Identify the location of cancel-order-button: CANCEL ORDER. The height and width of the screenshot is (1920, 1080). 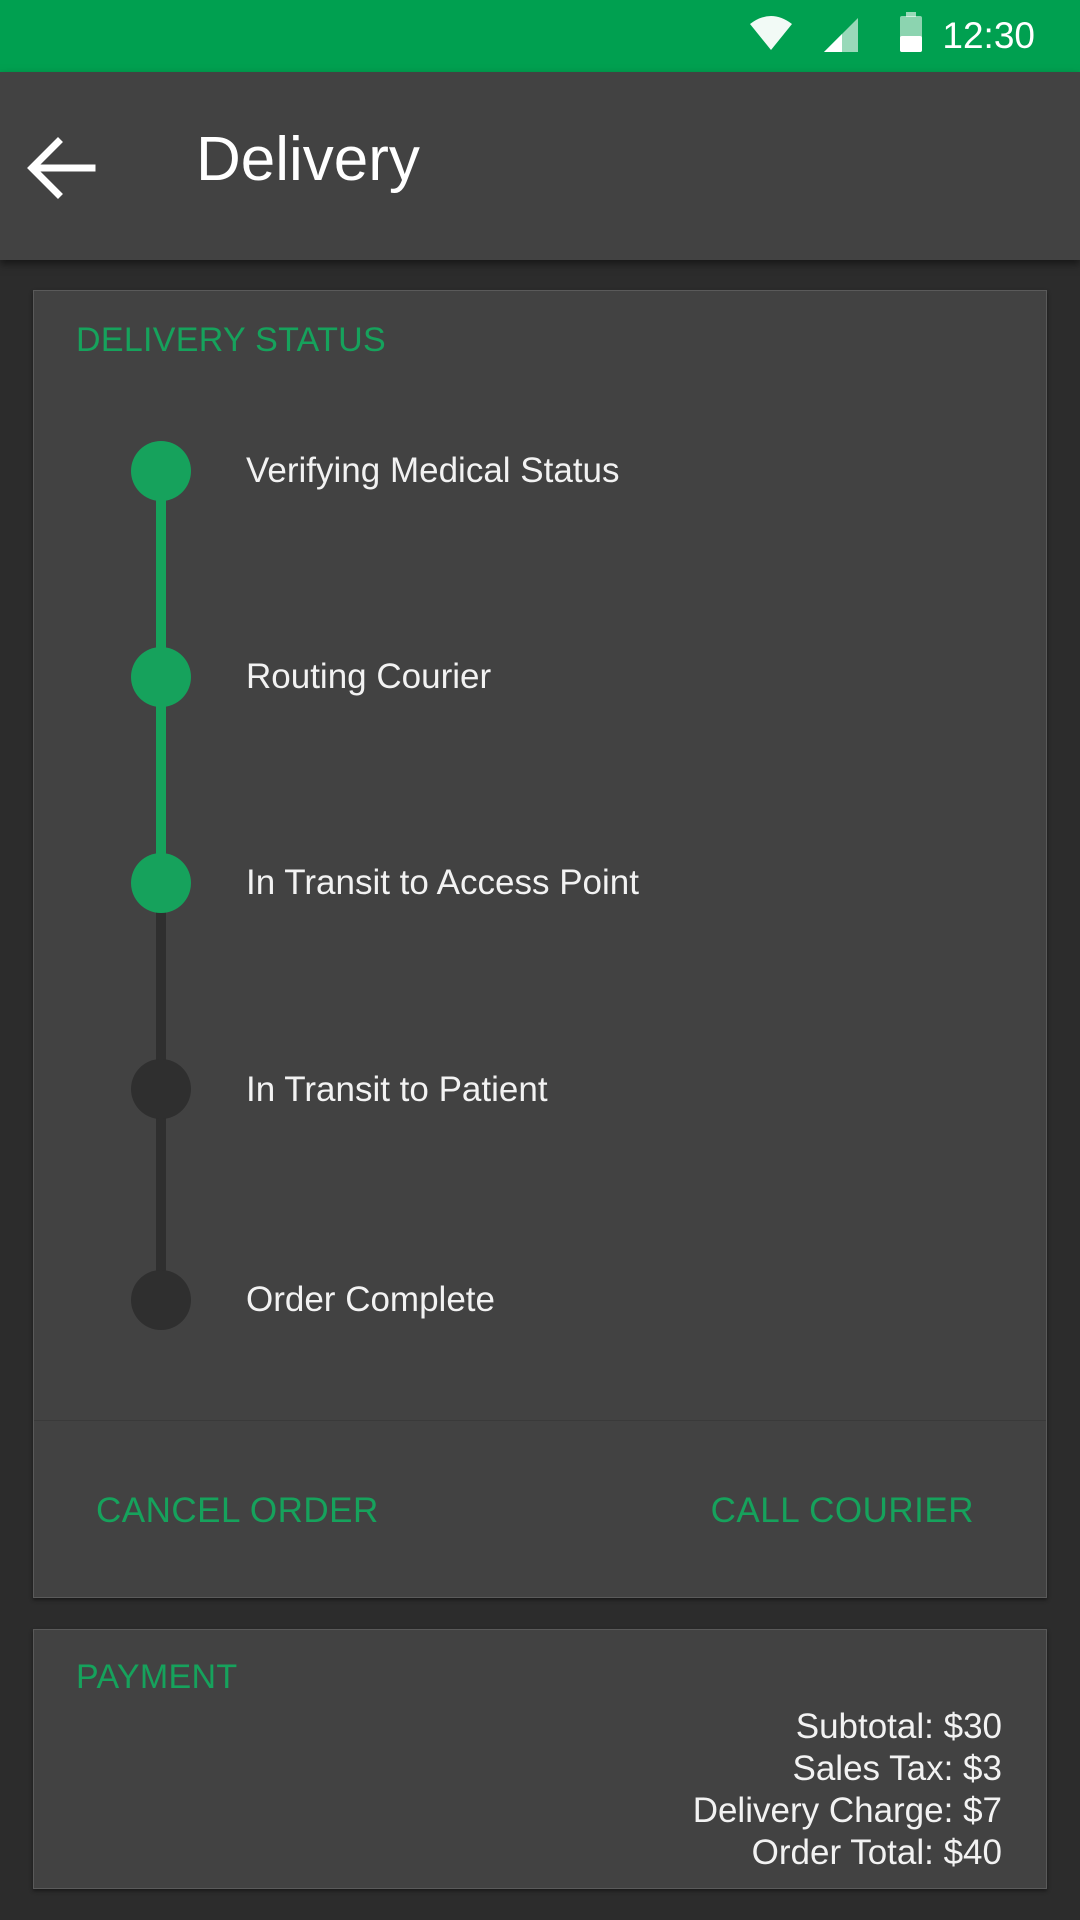
(237, 1511).